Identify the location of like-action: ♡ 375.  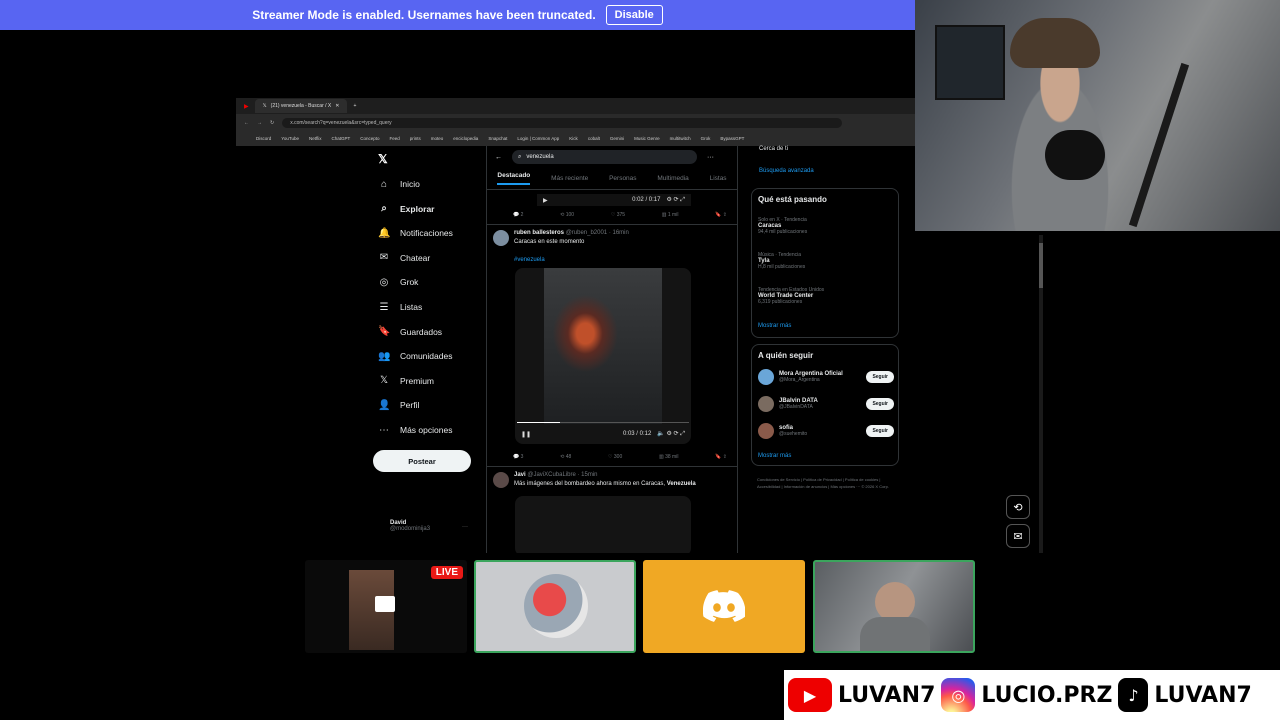
(618, 215).